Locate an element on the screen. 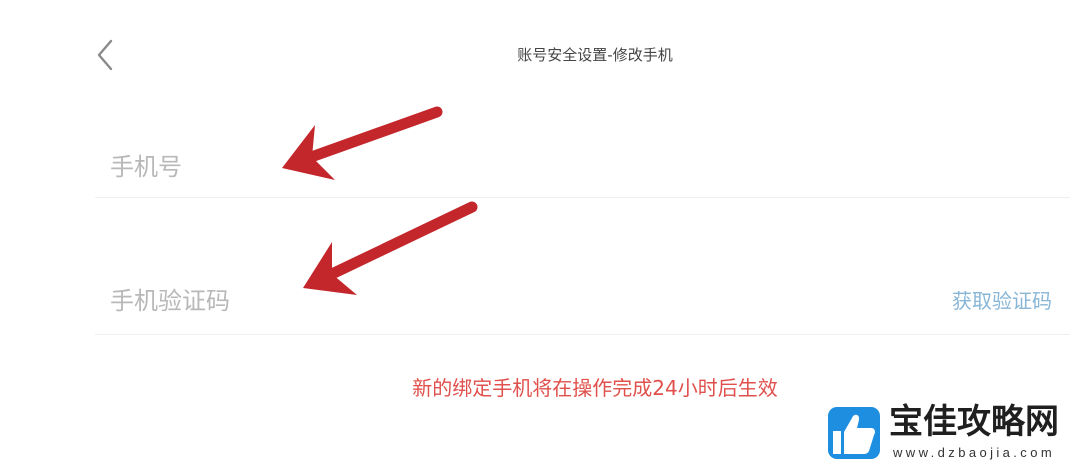  chevron-left-icon is located at coordinates (105, 55).